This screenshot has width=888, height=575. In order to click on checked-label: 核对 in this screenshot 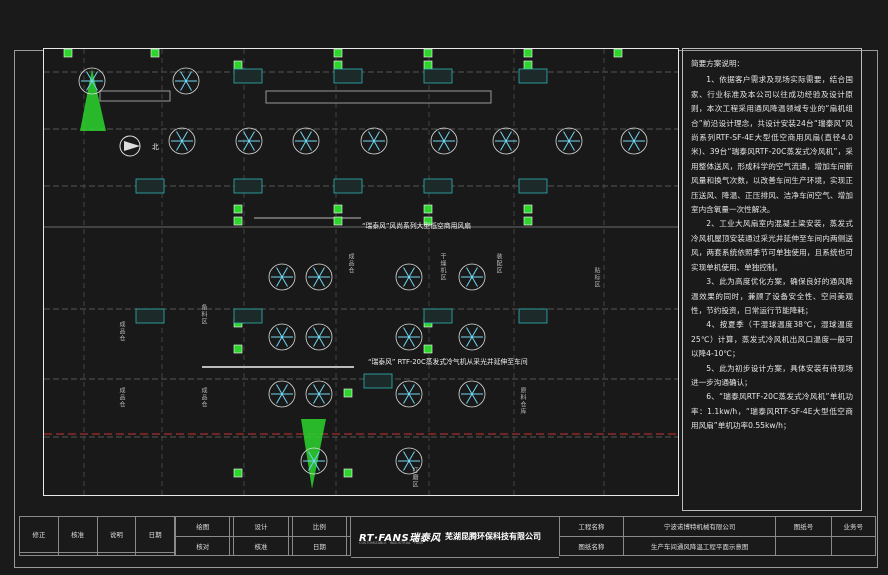, I will do `click(202, 545)`.